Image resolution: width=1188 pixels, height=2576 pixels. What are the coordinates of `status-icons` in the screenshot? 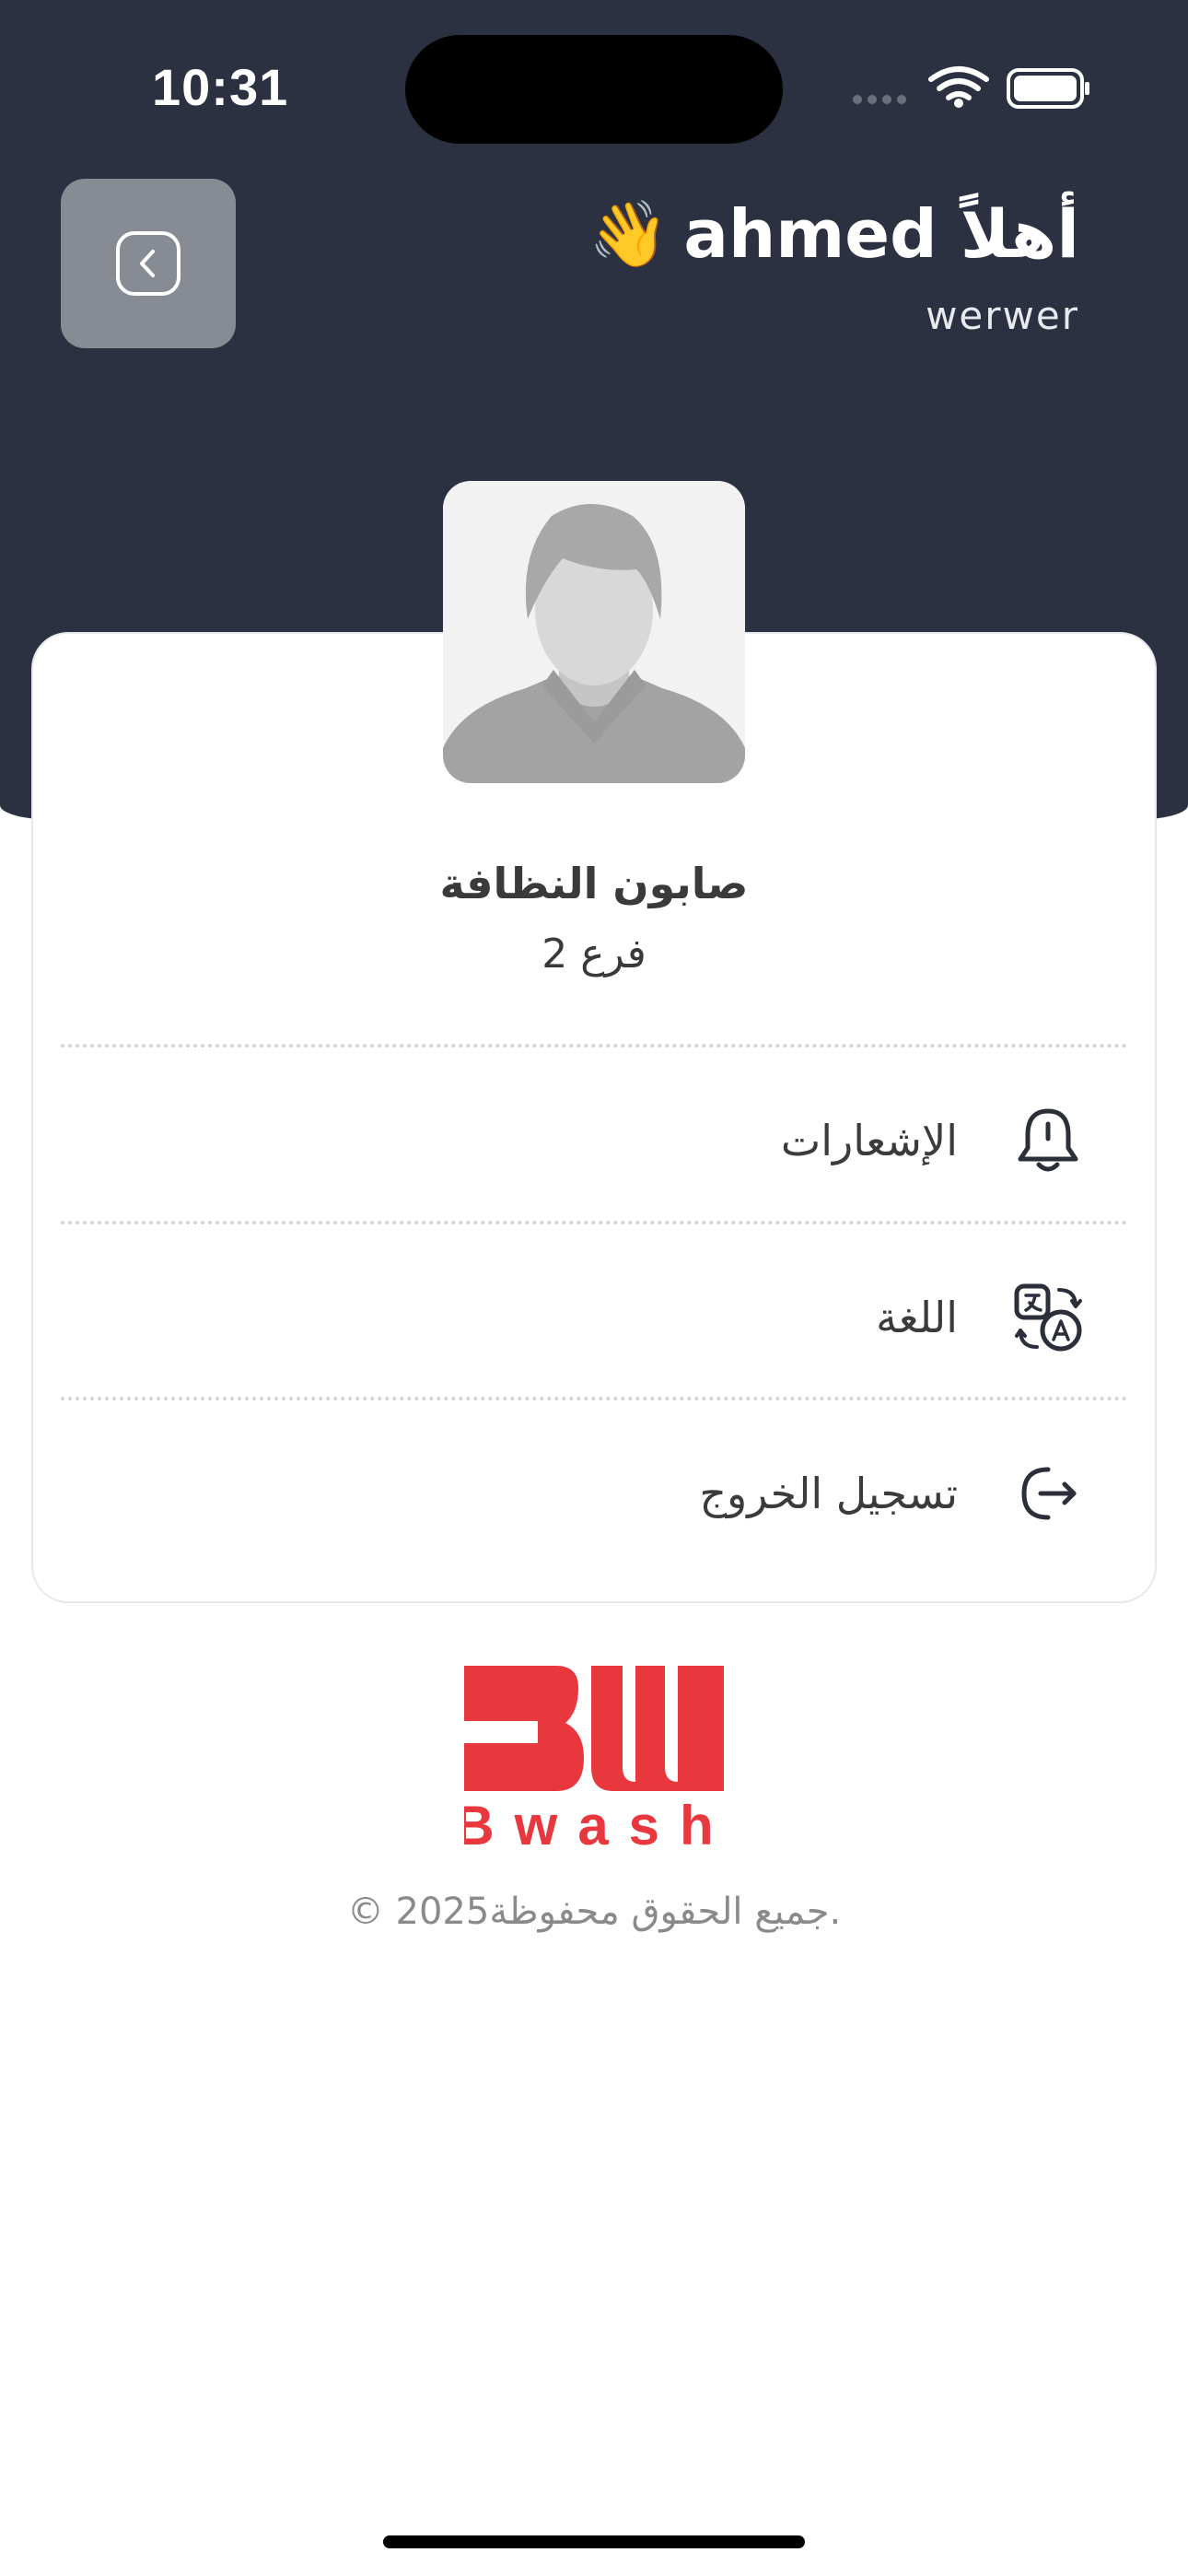 It's located at (971, 87).